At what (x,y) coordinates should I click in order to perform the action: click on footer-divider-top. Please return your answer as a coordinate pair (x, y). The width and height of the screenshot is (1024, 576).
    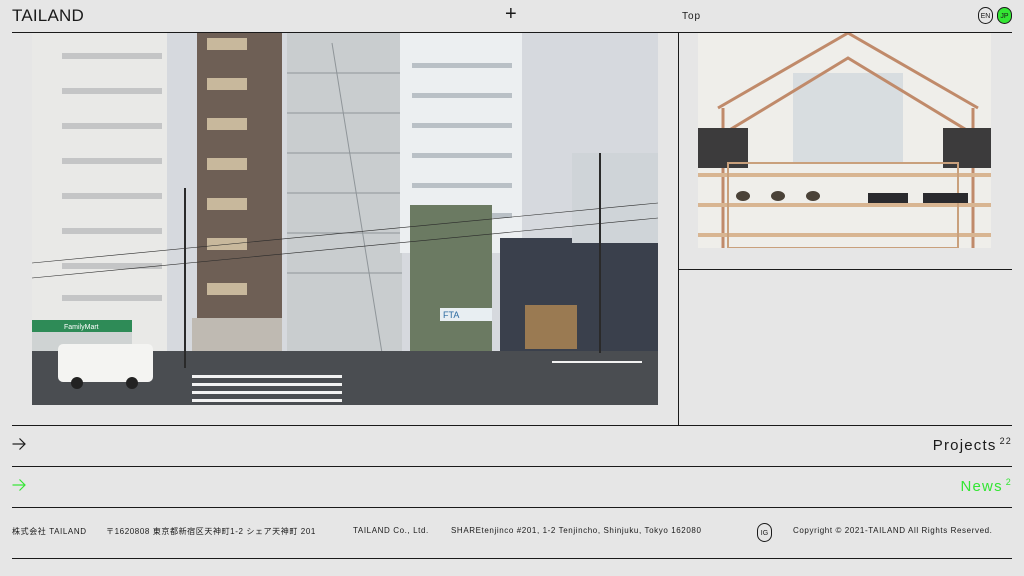
    Looking at the image, I should click on (512, 507).